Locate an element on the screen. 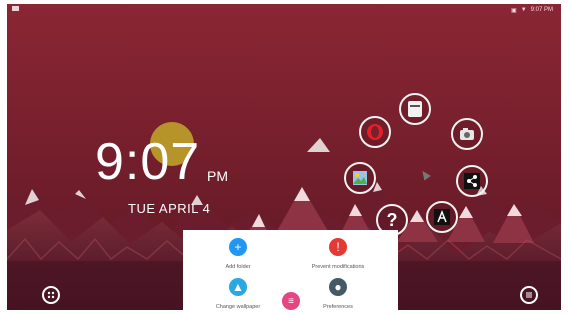  change-wallpaper-label: Change wallpaper is located at coordinates (238, 307).